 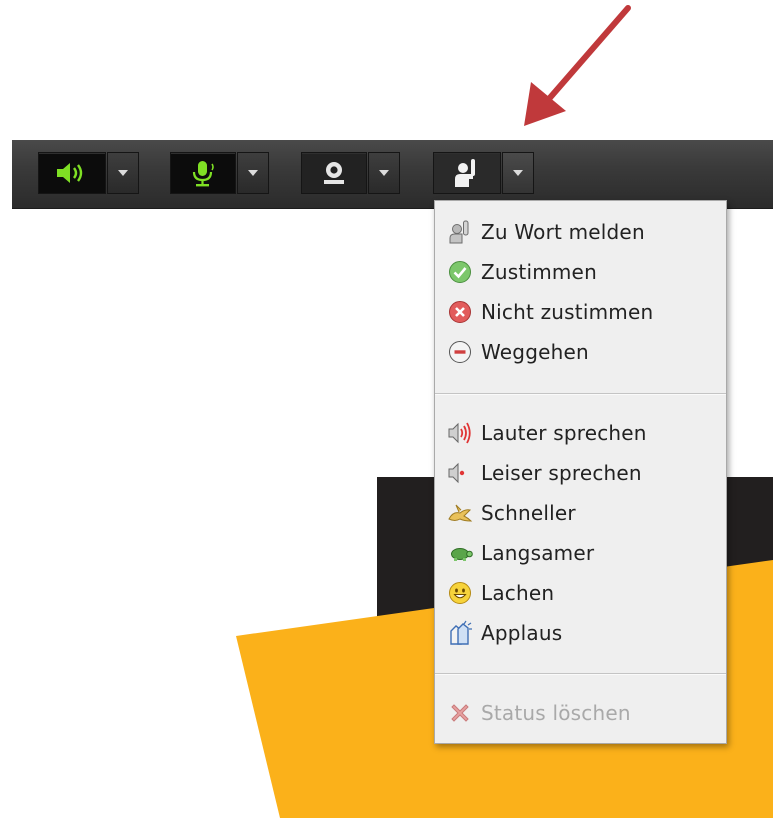 I want to click on menu-item-label: Leiser sprechen, so click(x=561, y=473).